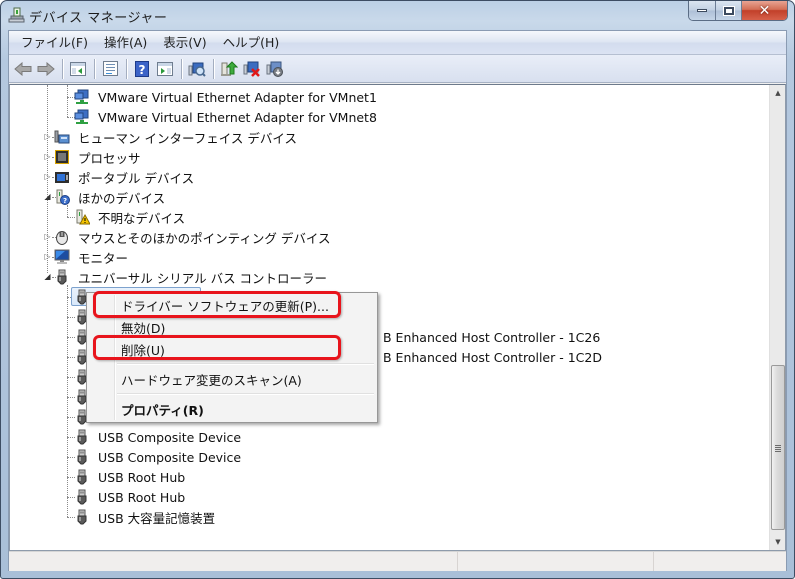 The width and height of the screenshot is (795, 579). I want to click on scroll-down-icon: ▼, so click(778, 542).